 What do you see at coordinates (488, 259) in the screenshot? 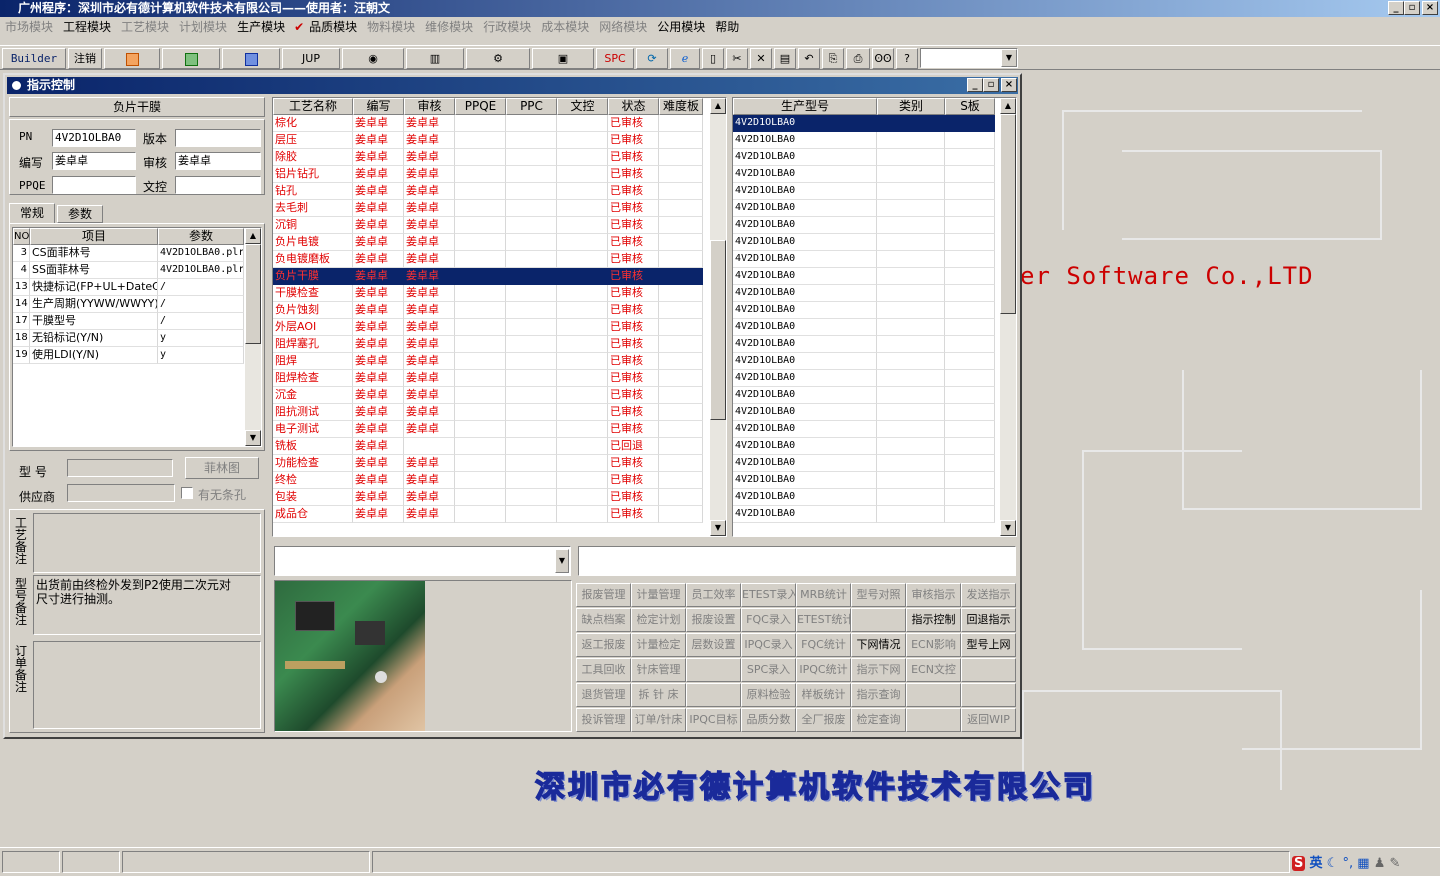
I see `table-row: 负电镀磨板 姜卓卓 姜卓卓 已审核` at bounding box center [488, 259].